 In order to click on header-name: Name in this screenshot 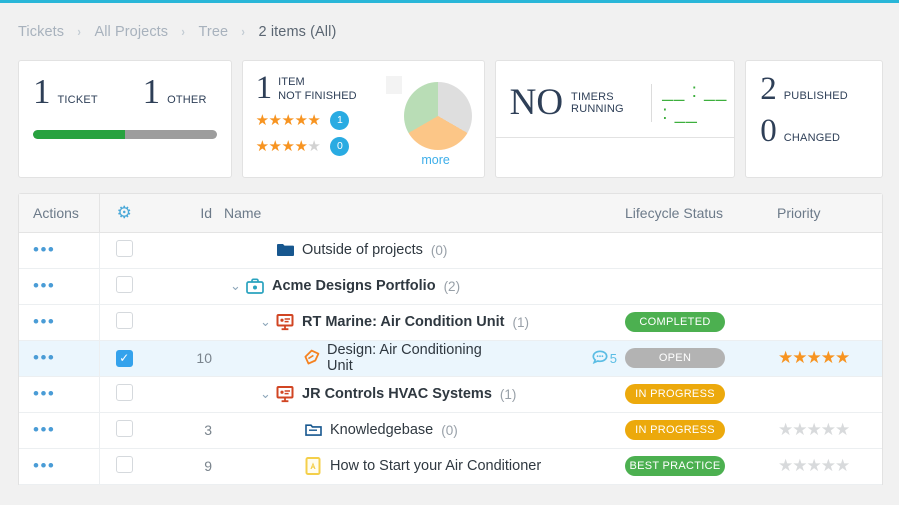, I will do `click(420, 213)`.